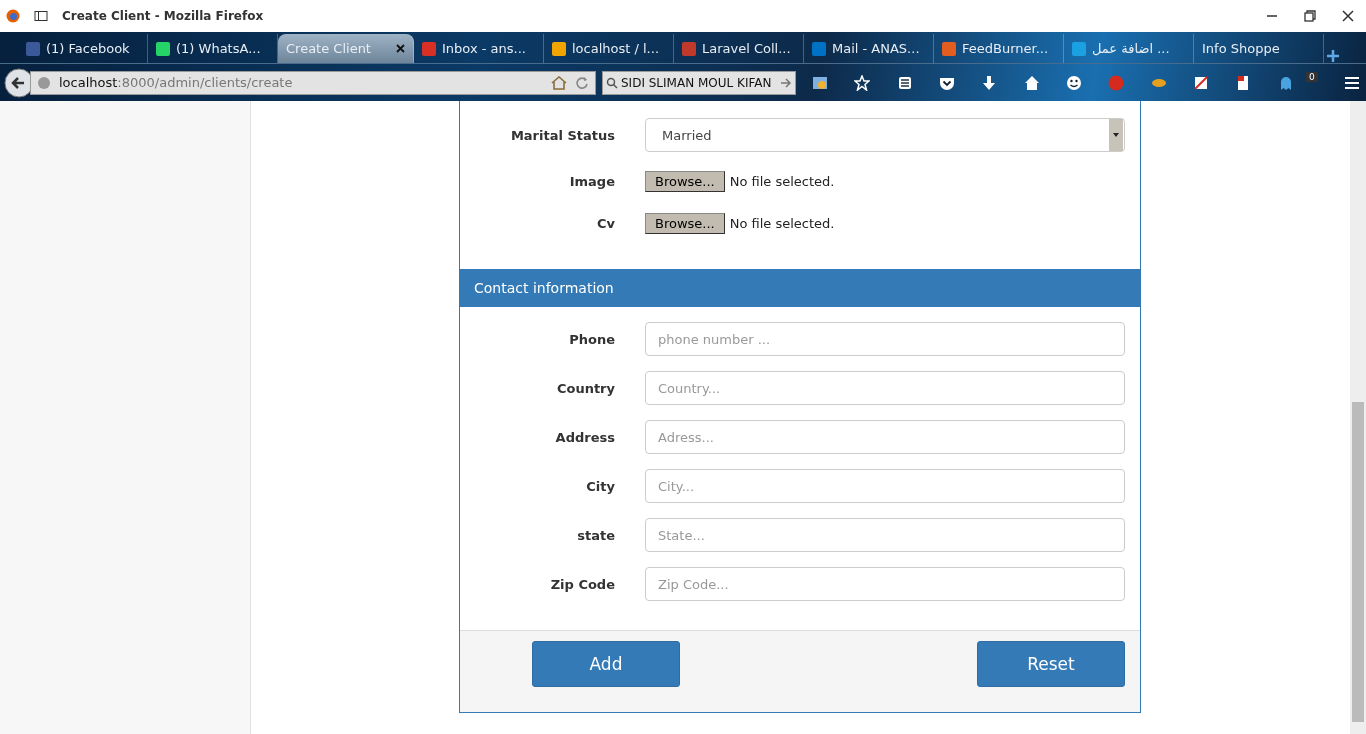 This screenshot has width=1366, height=734. Describe the element at coordinates (313, 82) in the screenshot. I see `address-bar: localhost:8000/admin/clients/create` at that location.